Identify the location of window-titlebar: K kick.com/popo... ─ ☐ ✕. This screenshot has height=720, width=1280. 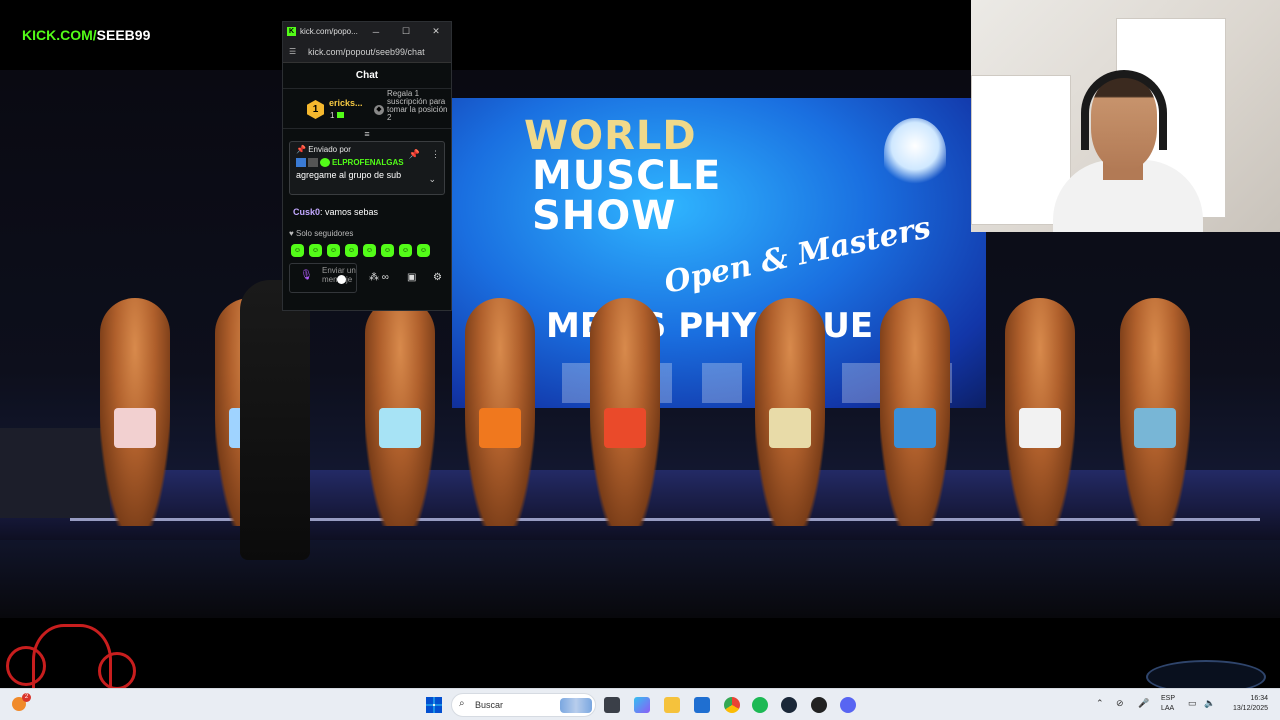
(367, 31).